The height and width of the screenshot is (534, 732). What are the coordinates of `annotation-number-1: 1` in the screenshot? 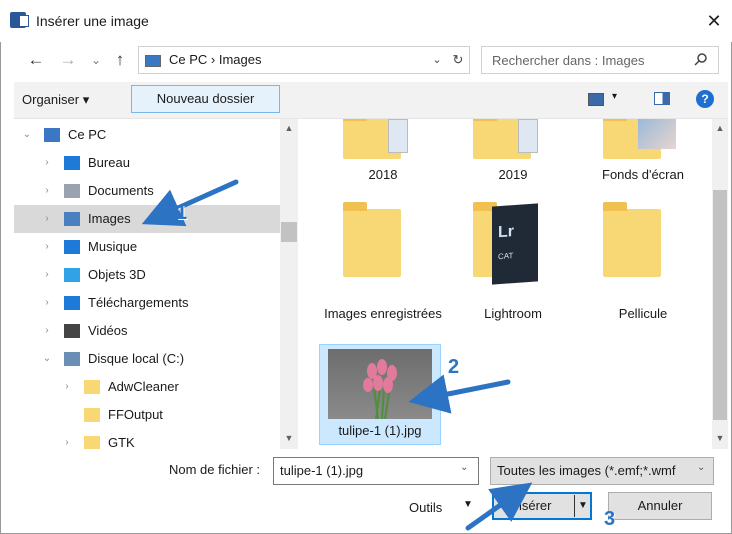 It's located at (182, 213).